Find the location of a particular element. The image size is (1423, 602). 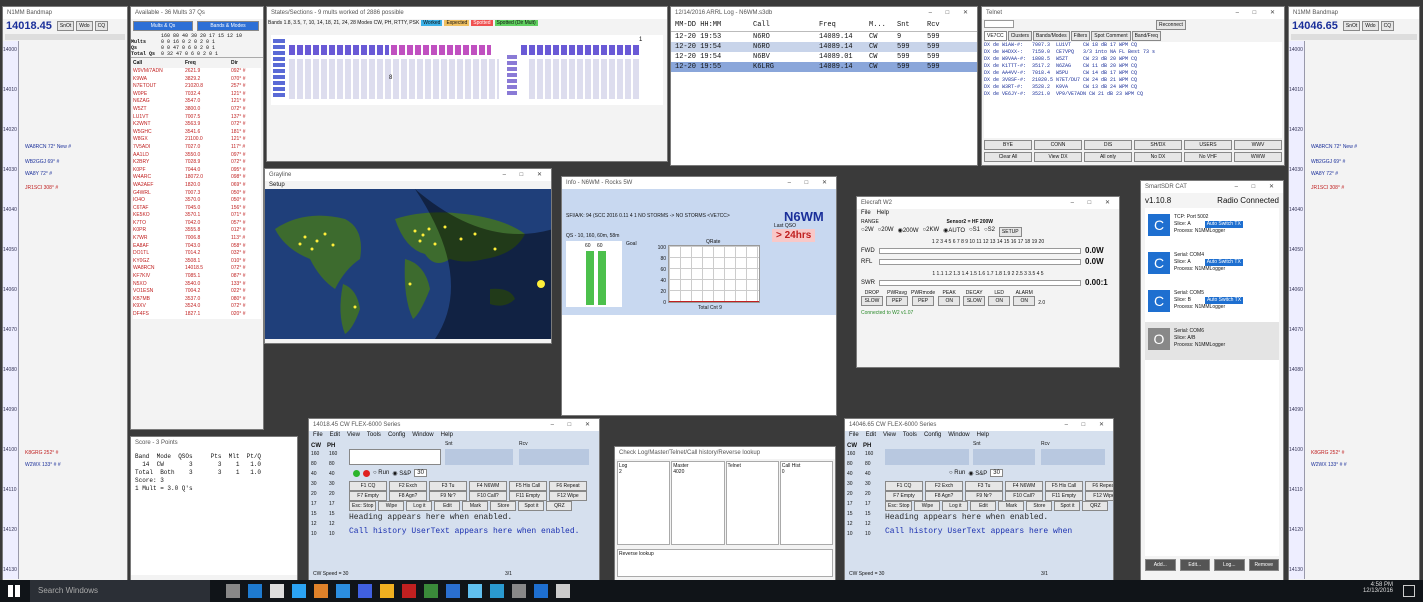

available-list-item: G4WRL 7007.3 050° # is located at coordinates (197, 194).